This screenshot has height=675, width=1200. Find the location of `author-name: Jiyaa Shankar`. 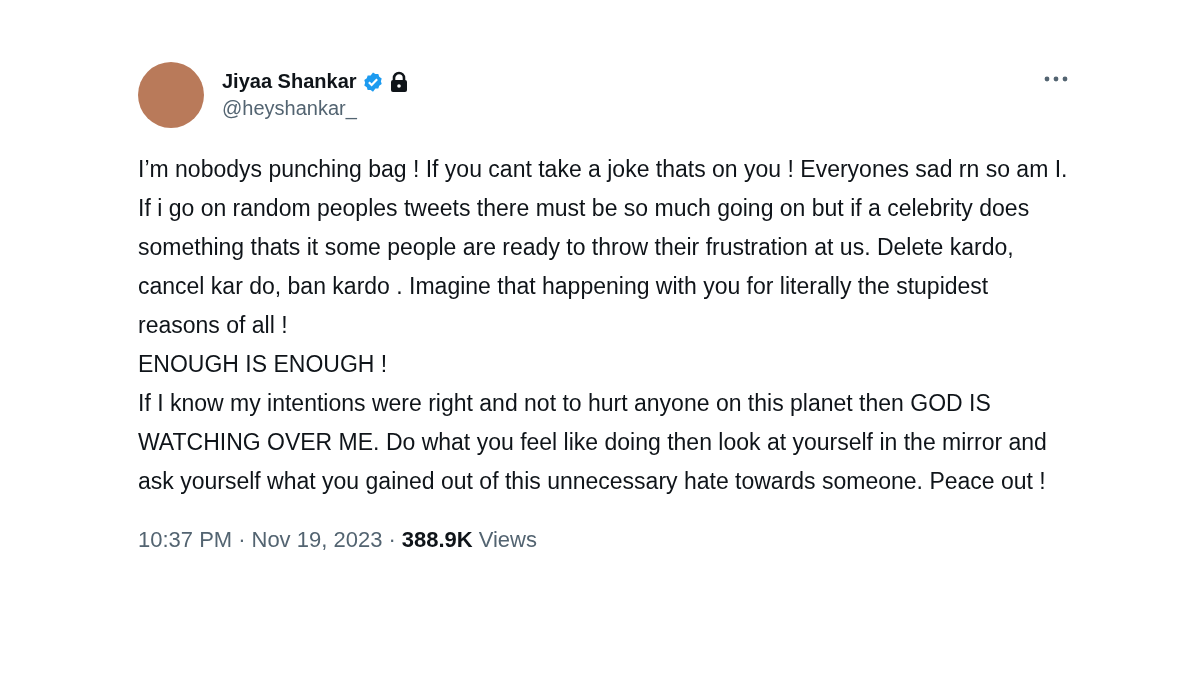

author-name: Jiyaa Shankar is located at coordinates (289, 81).